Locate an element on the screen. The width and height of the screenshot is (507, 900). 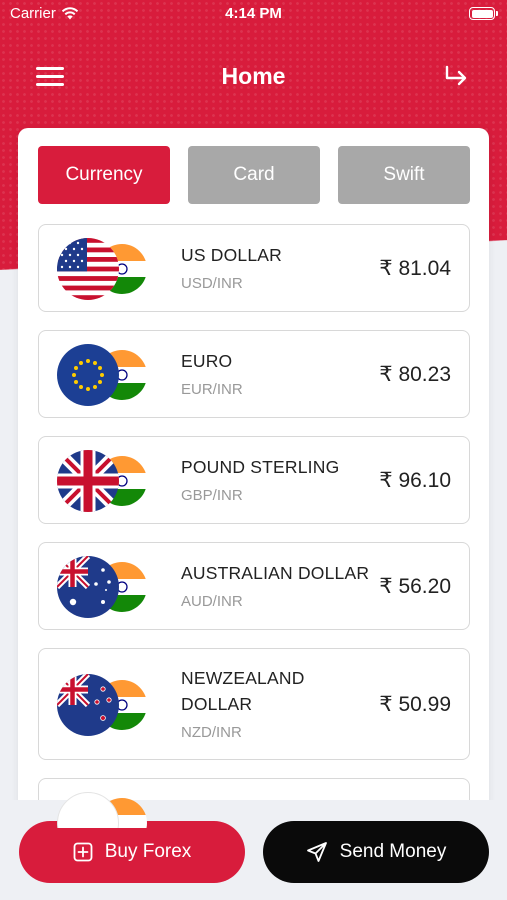
currency-pair: NZD/INR is located at coordinates (211, 732).